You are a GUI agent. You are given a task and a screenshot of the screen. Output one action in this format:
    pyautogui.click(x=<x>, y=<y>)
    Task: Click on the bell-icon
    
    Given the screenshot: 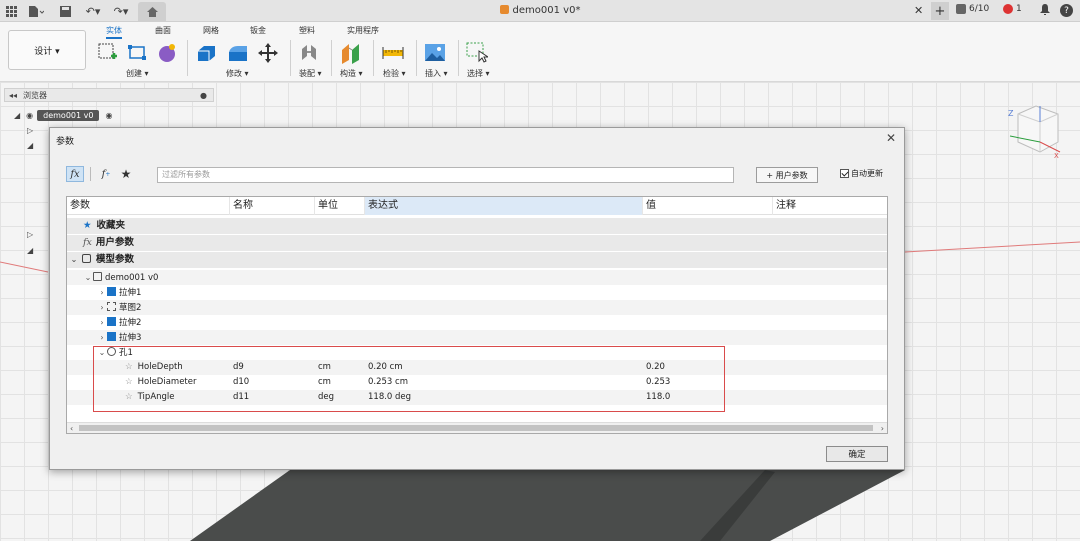 What is the action you would take?
    pyautogui.click(x=1045, y=9)
    